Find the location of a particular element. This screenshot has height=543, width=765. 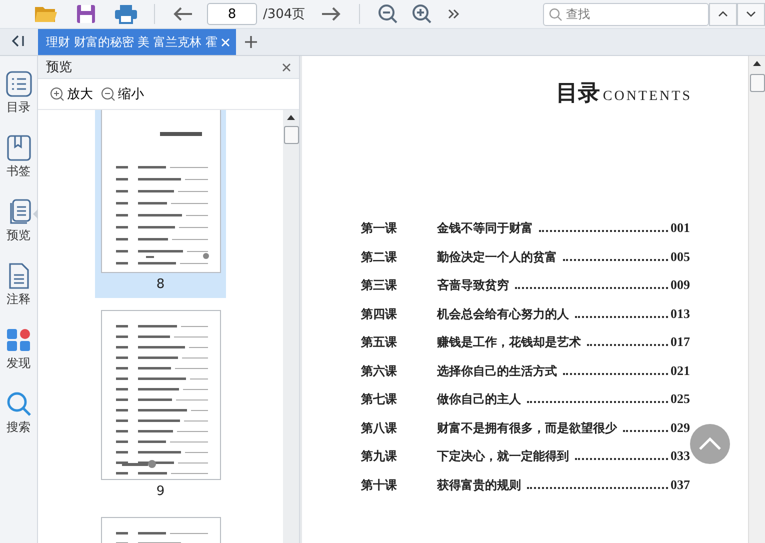

page-total: /304页 is located at coordinates (284, 14).